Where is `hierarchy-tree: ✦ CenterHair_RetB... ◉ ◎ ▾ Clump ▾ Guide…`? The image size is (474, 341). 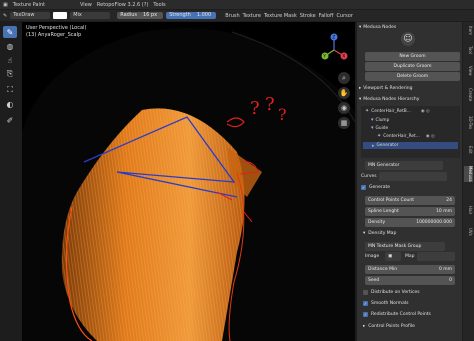 hierarchy-tree: ✦ CenterHair_RetB... ◉ ◎ ▾ Clump ▾ Guide… is located at coordinates (410, 132).